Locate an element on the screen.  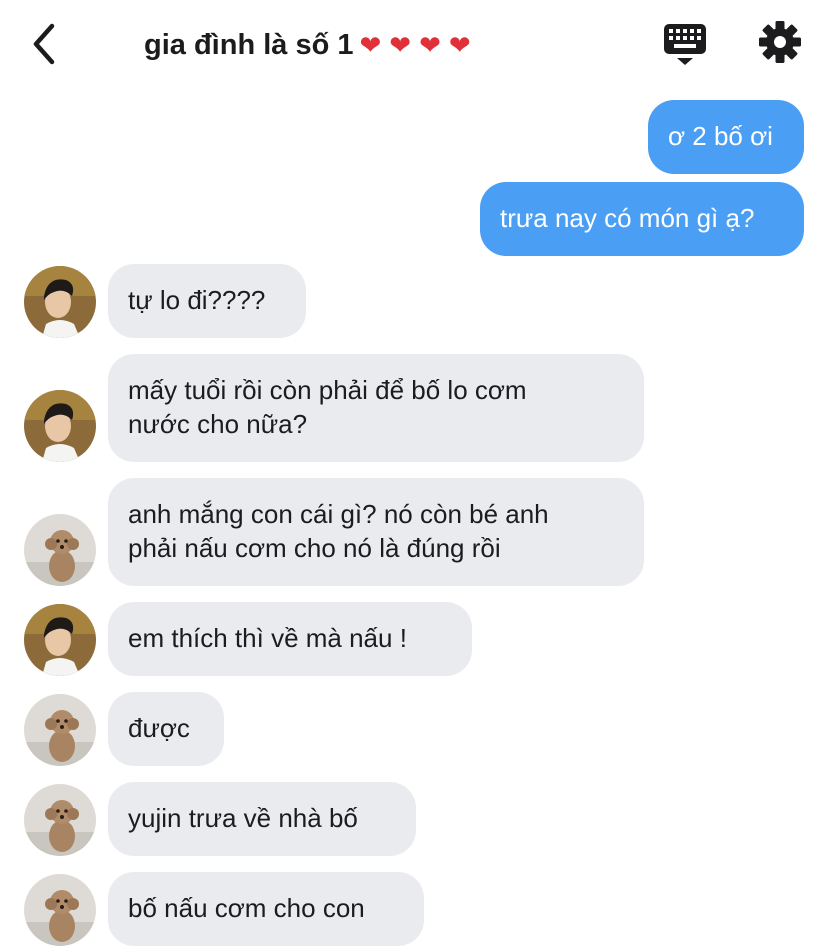
keyboard-icon is located at coordinates (685, 44).